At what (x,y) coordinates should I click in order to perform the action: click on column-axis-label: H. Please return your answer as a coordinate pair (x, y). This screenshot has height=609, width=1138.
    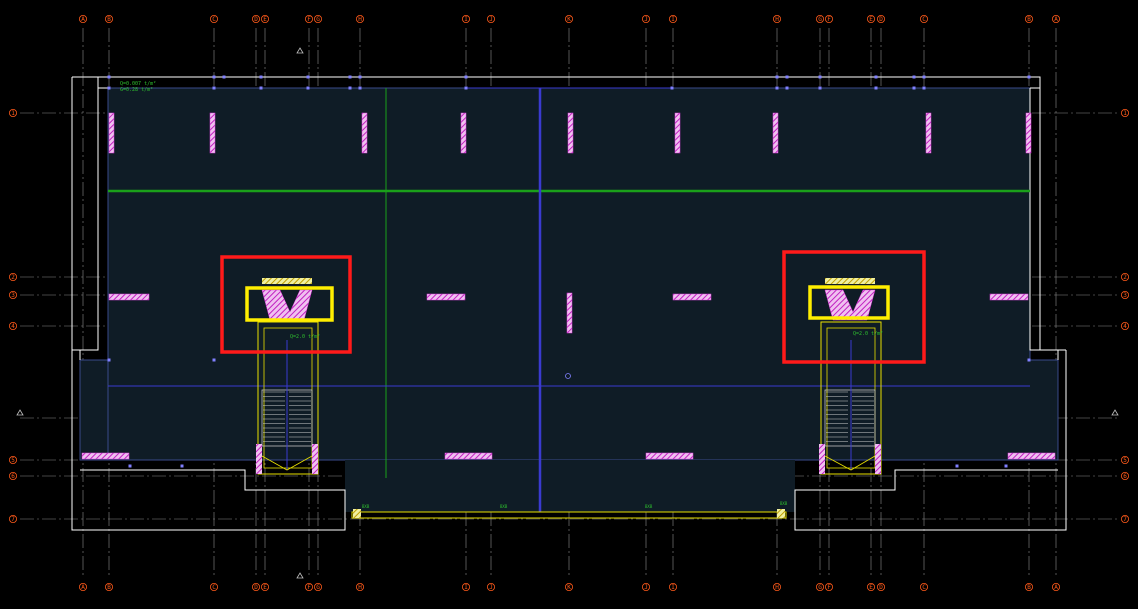
    Looking at the image, I should click on (777, 587).